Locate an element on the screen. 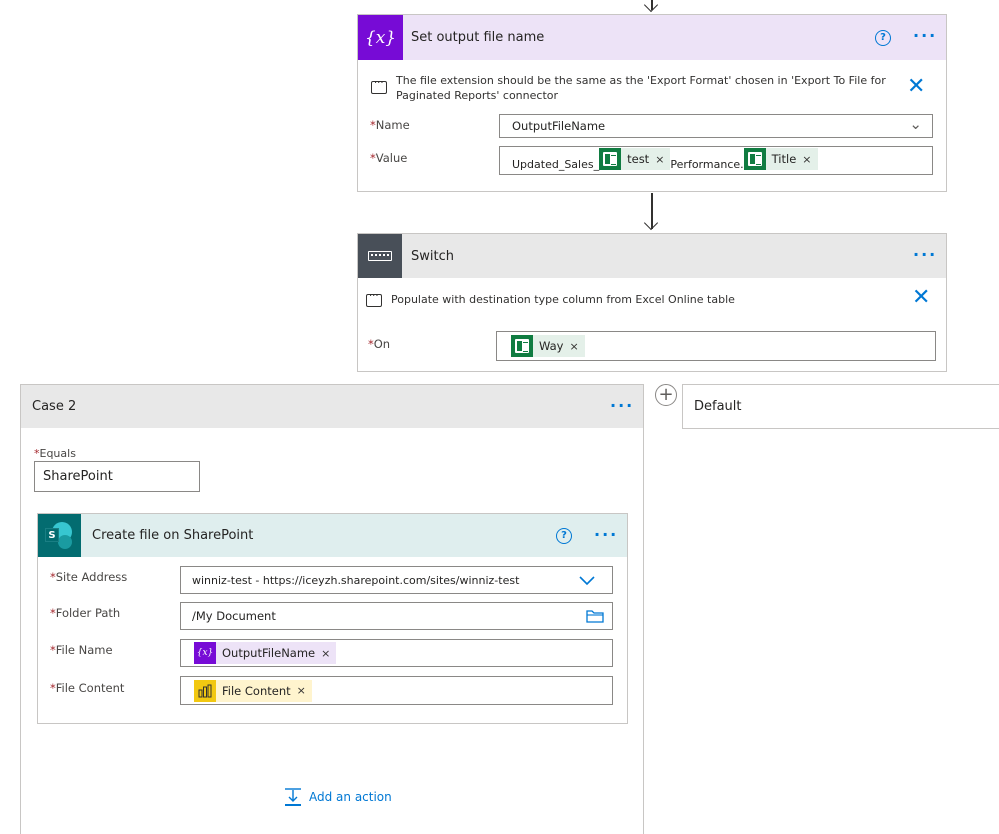 The width and height of the screenshot is (999, 834). value-middle-text: Performance. is located at coordinates (707, 164).